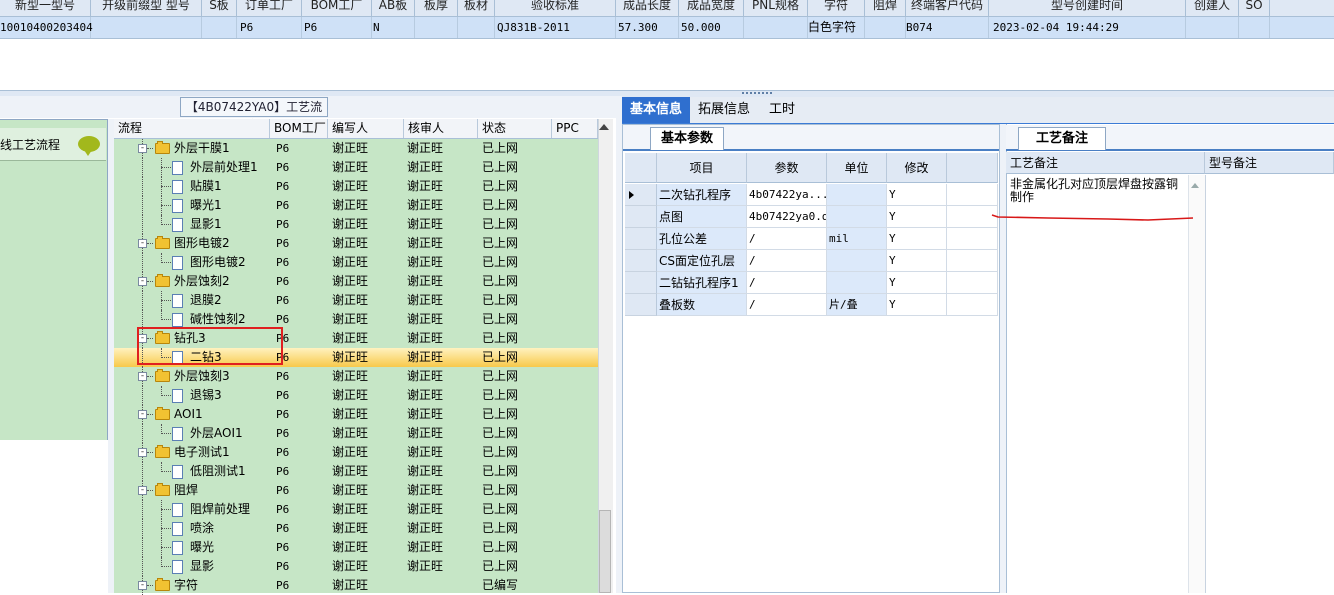 The image size is (1334, 595). What do you see at coordinates (356, 148) in the screenshot?
I see `tree-group-row: - 外层干膜1 P6 谢正旺 谢正旺 已上网` at bounding box center [356, 148].